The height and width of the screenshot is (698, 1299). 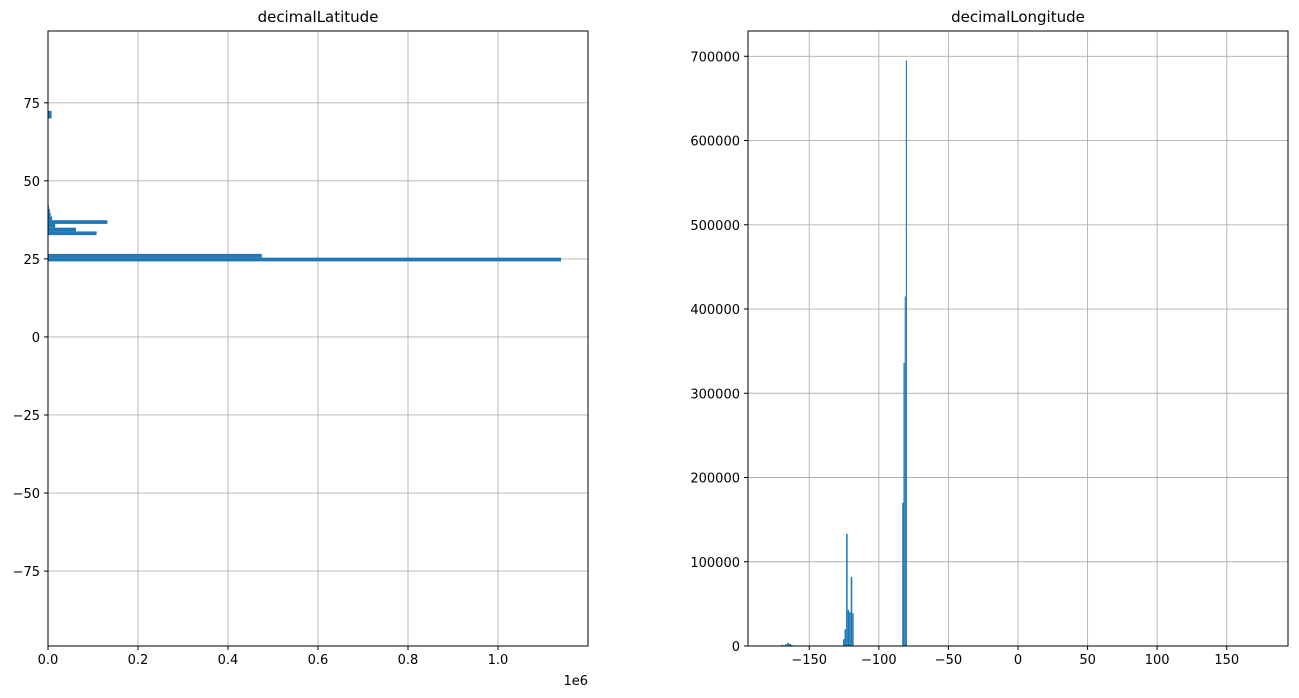 I want to click on longitude-y-tick-label: 500000, so click(x=715, y=226).